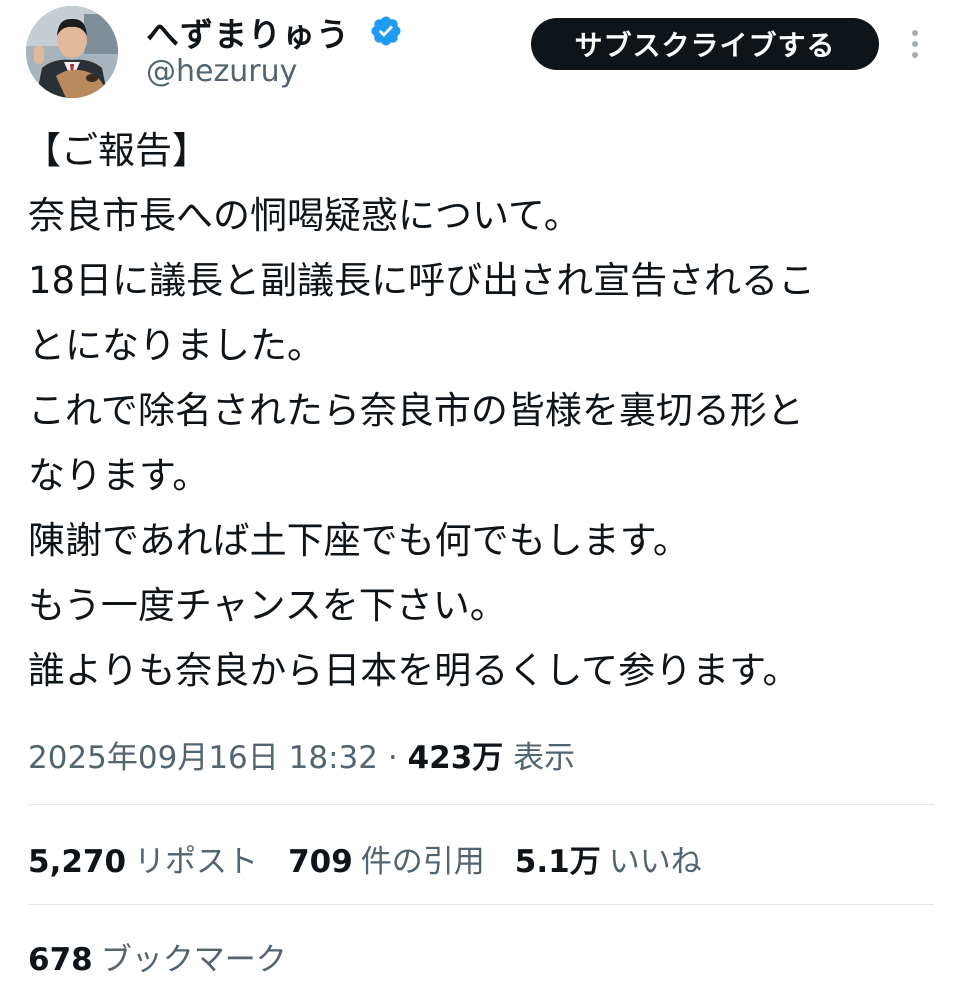 This screenshot has width=960, height=987. I want to click on quotes-stat: 709 件の引用, so click(386, 858).